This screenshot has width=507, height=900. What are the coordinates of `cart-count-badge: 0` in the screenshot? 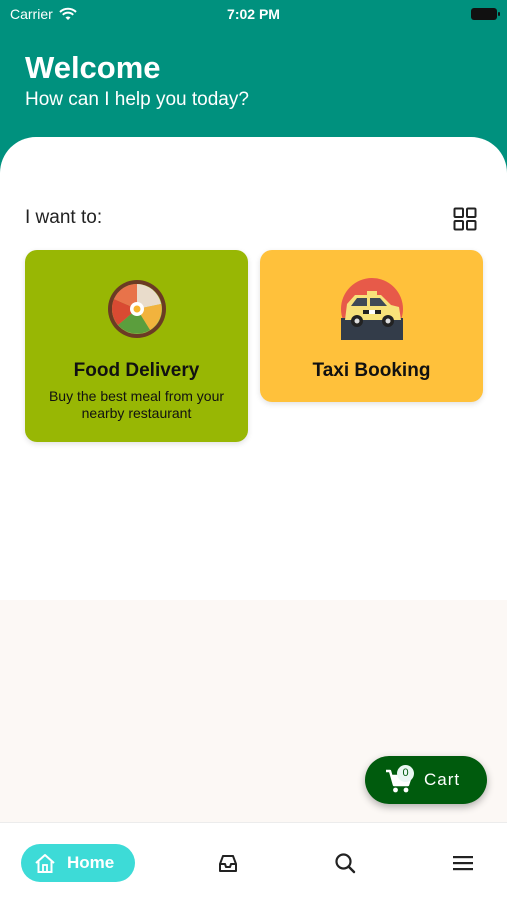 It's located at (405, 773).